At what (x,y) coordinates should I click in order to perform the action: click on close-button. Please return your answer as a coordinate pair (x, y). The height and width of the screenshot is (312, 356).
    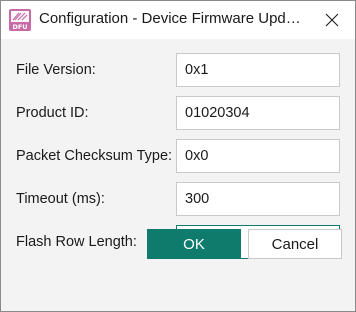
    Looking at the image, I should click on (332, 20).